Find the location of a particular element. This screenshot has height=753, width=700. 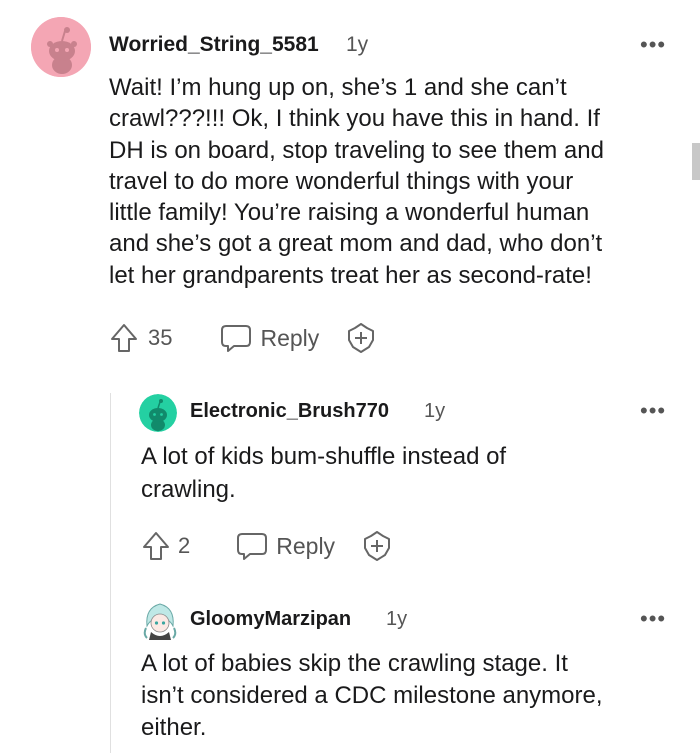

comment-actions: 2 Reply is located at coordinates (267, 546).